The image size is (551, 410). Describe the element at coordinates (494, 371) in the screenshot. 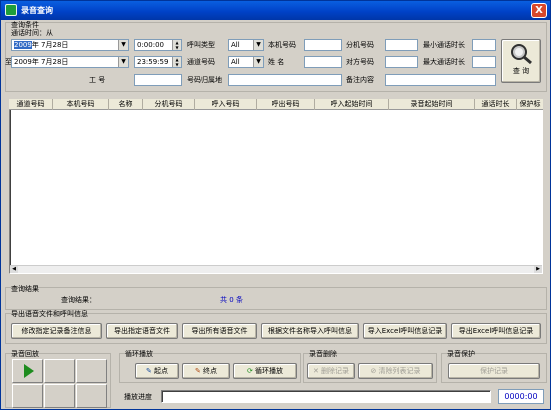

I see `protect-record-button: 保护记录` at that location.